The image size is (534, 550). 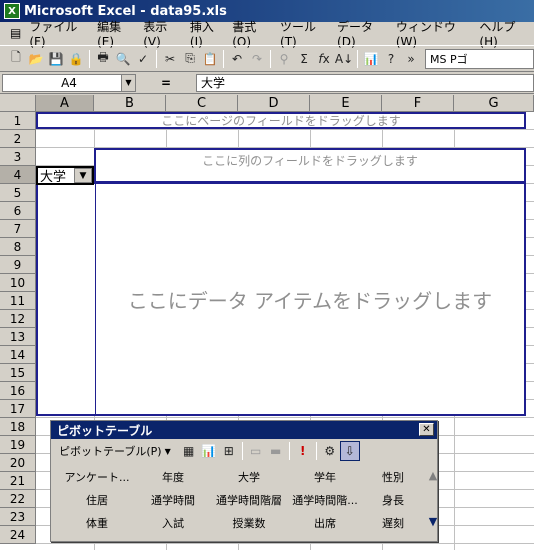 I want to click on row-header: 23, so click(x=18, y=517).